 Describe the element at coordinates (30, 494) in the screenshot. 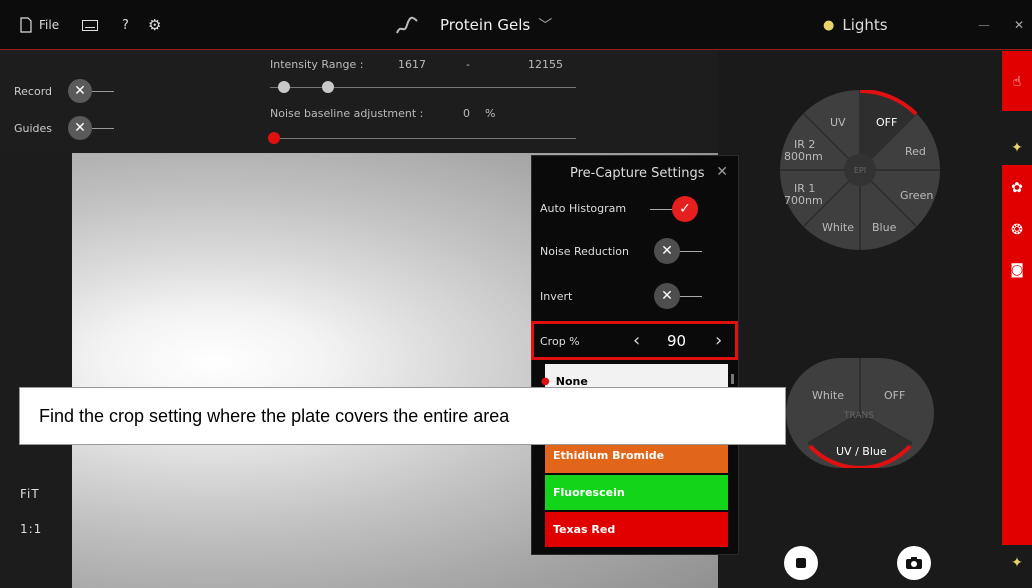

I see `fit-button: FiT` at that location.